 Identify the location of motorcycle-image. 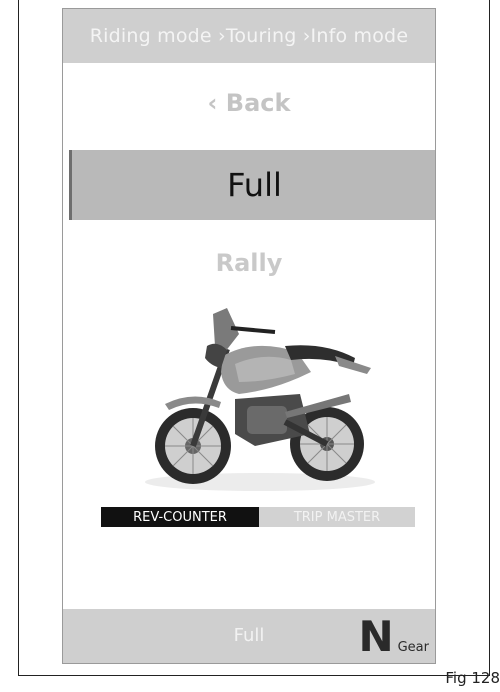
(260, 399).